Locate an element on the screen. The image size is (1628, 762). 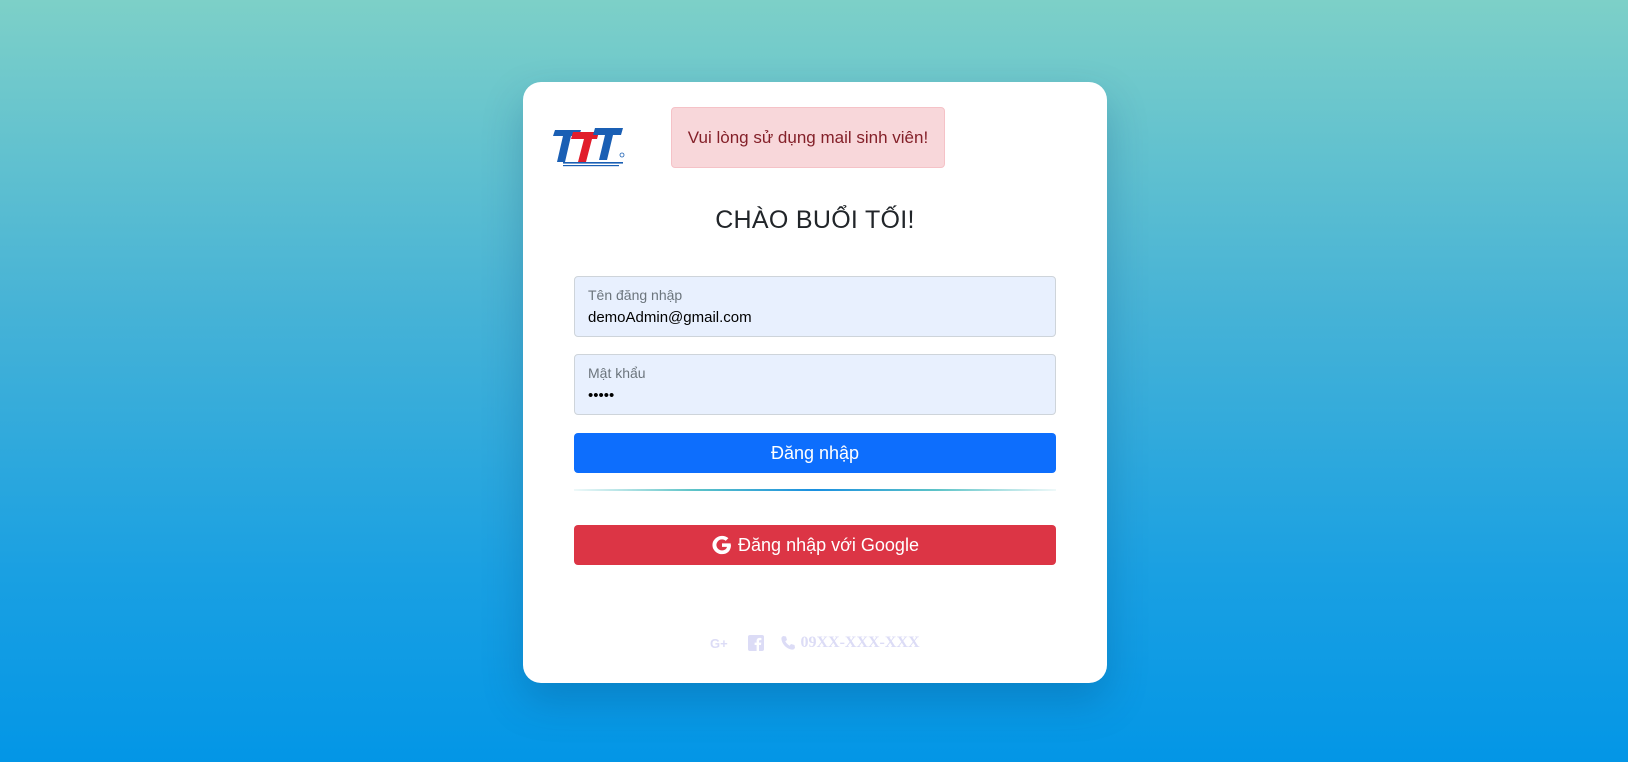
google-plus-icon: G+ is located at coordinates (721, 643).